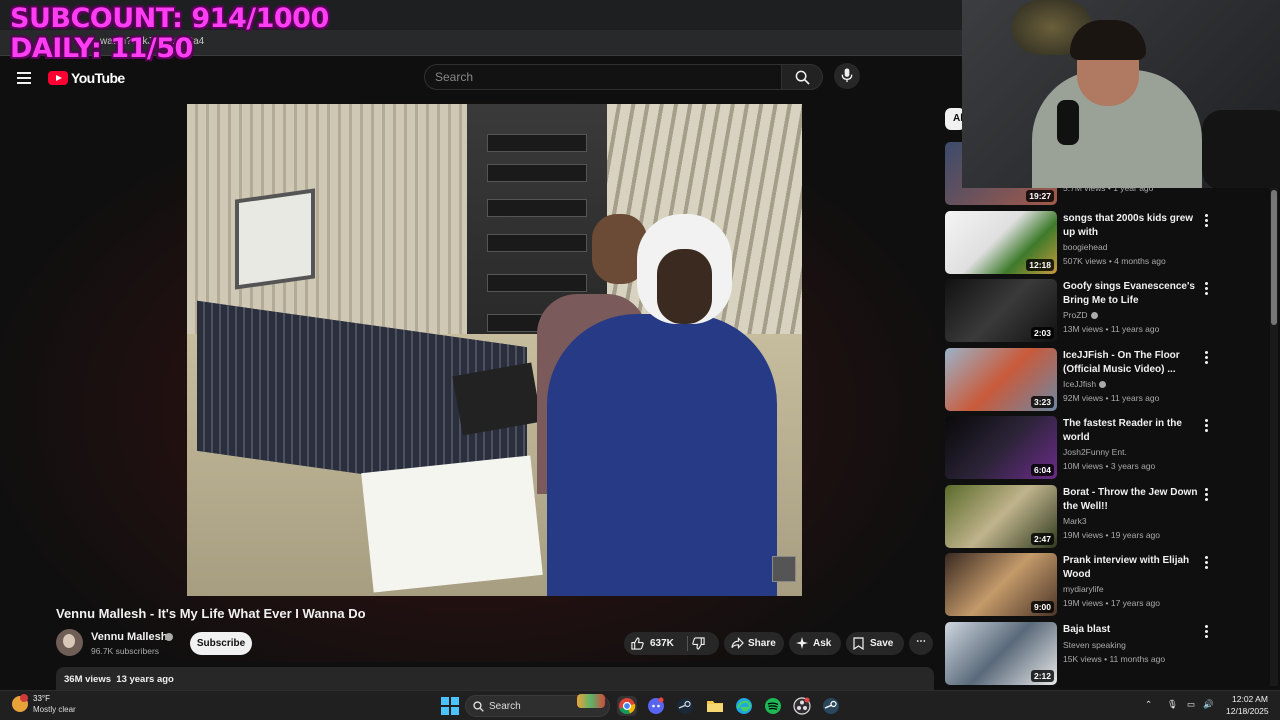 The image size is (1280, 720). I want to click on file-explorer-icon, so click(715, 706).